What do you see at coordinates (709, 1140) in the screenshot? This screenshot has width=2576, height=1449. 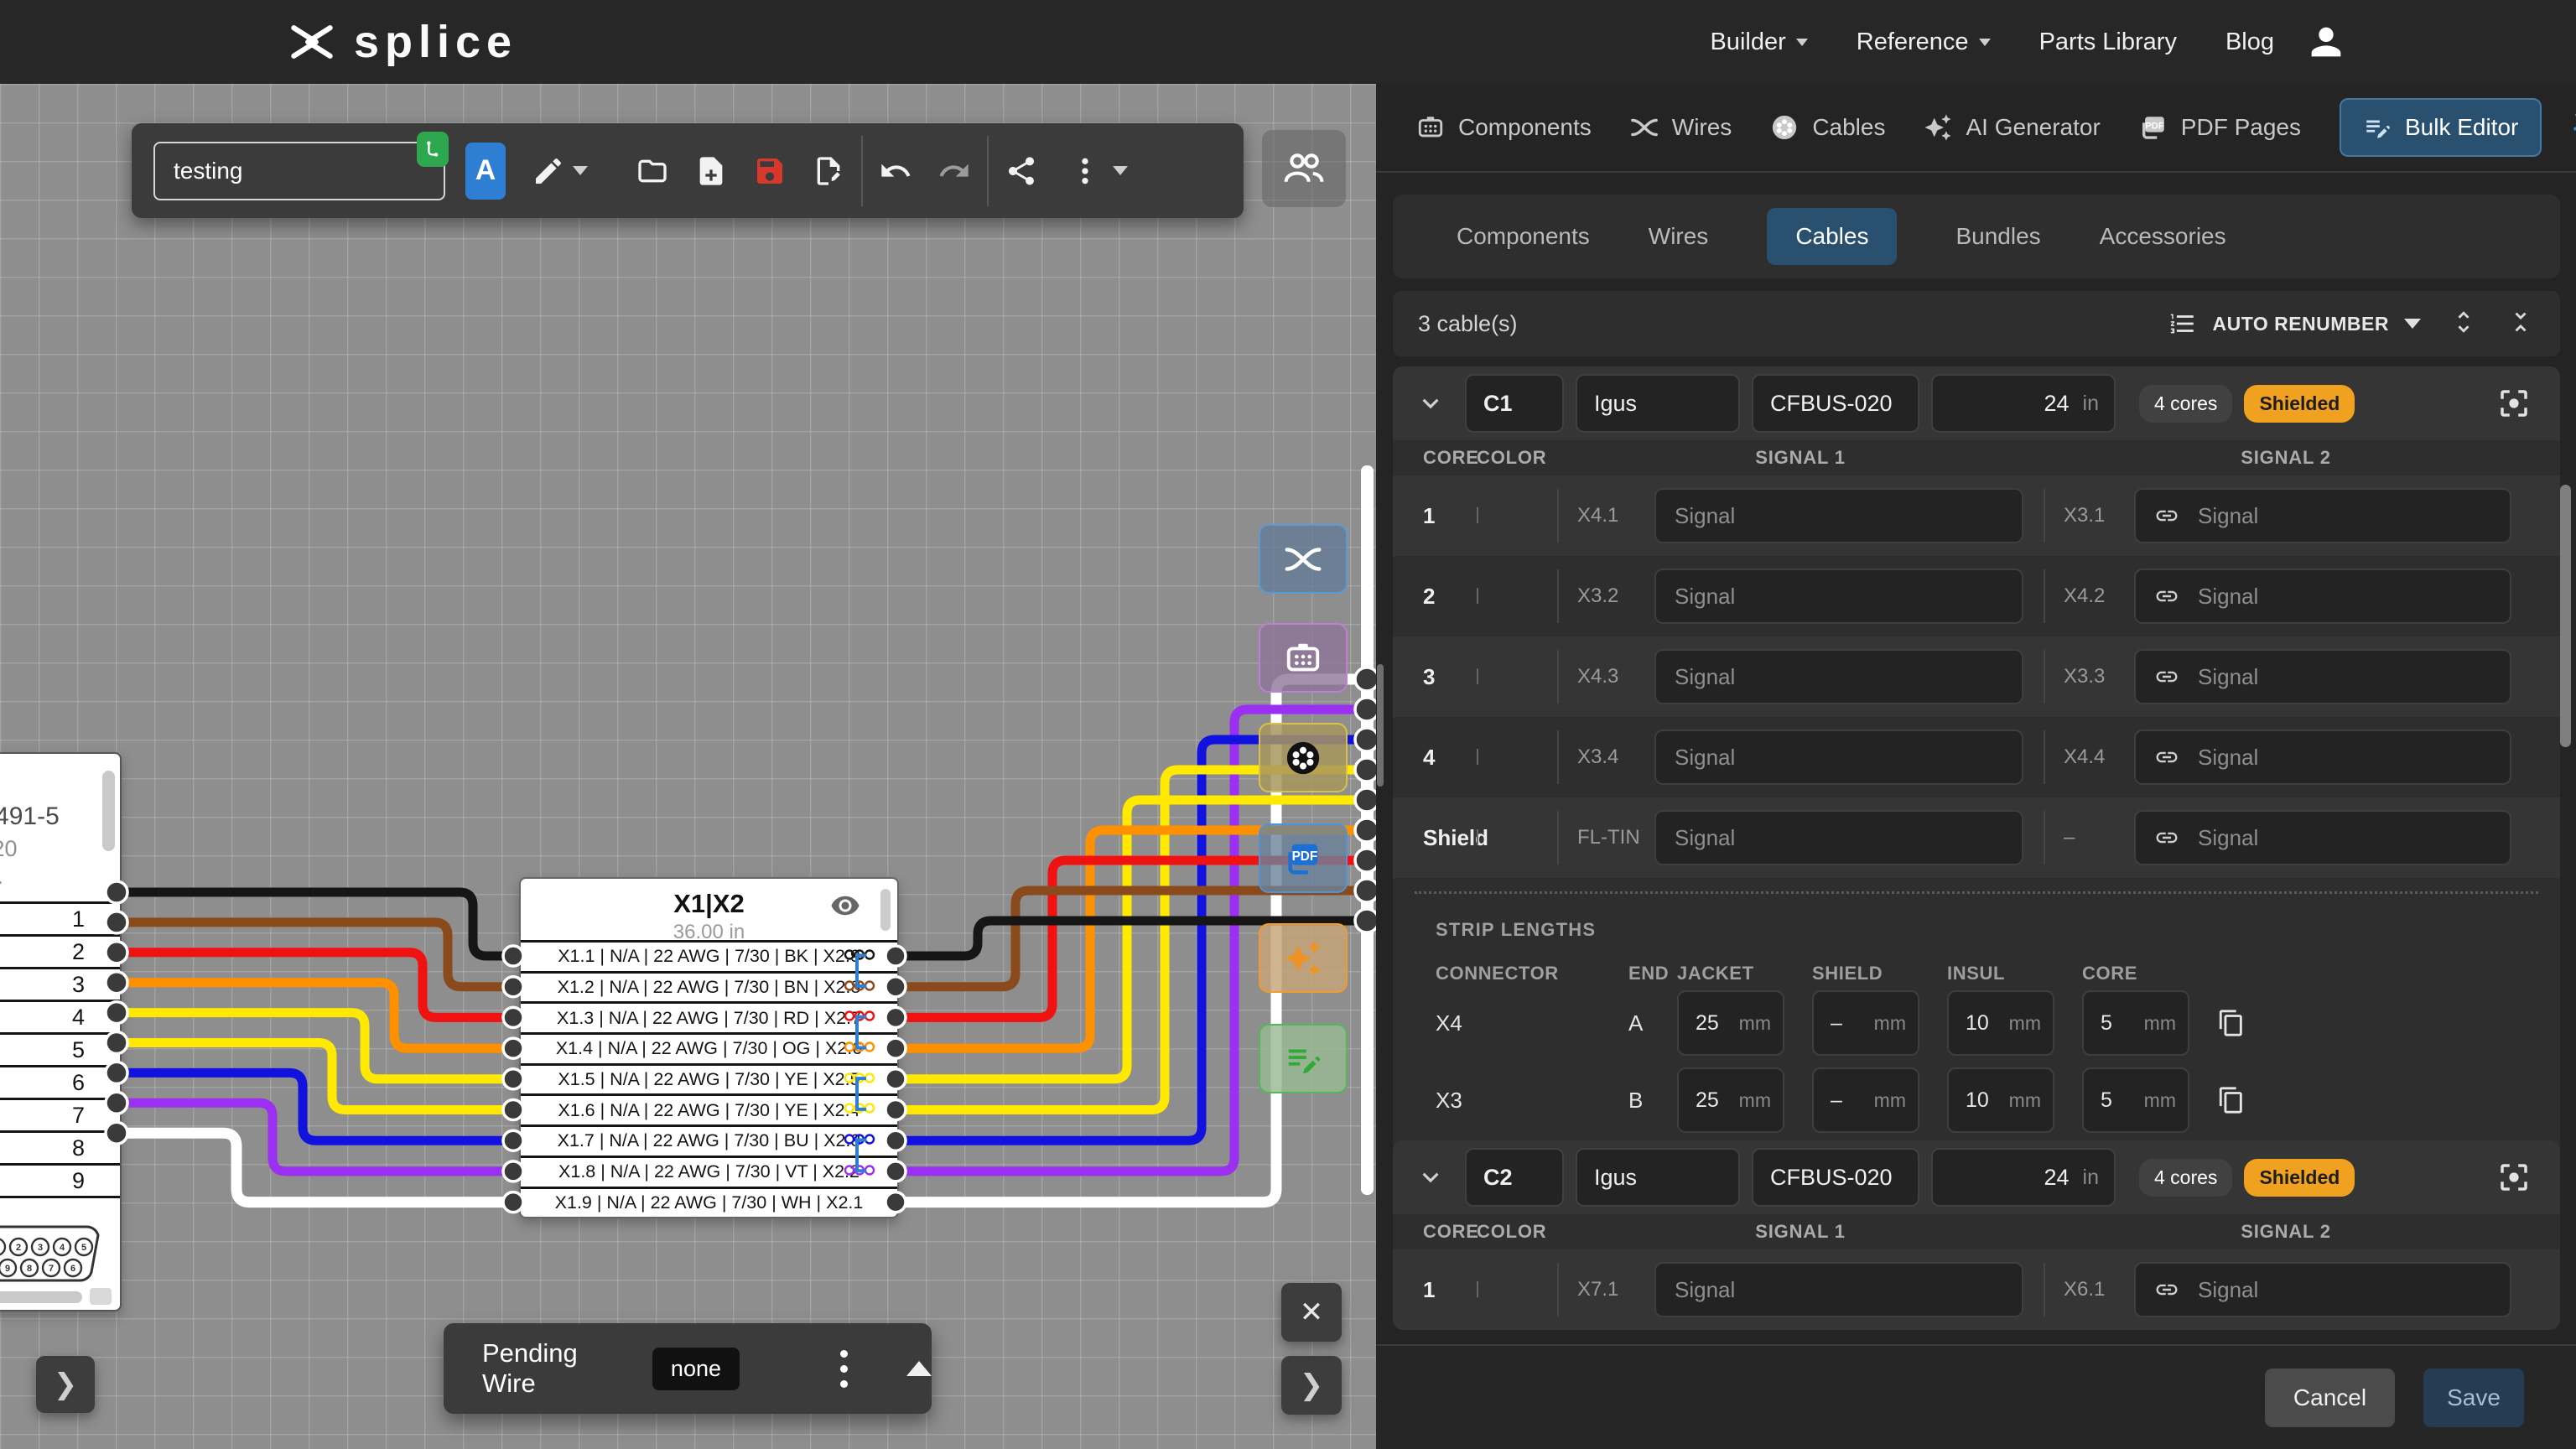 I see `wire-row-7: X1.7 | N/A | 22 AWG | 7/30 | BU | X2.3` at bounding box center [709, 1140].